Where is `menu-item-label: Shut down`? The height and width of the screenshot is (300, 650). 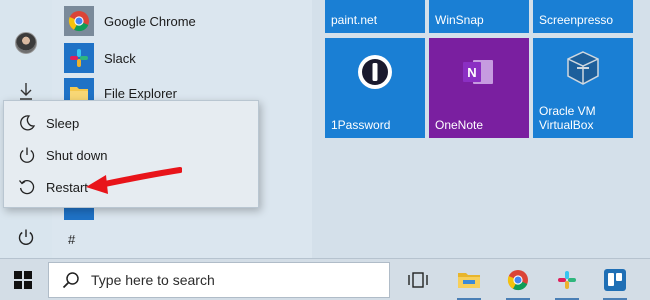
menu-item-label: Shut down is located at coordinates (77, 155).